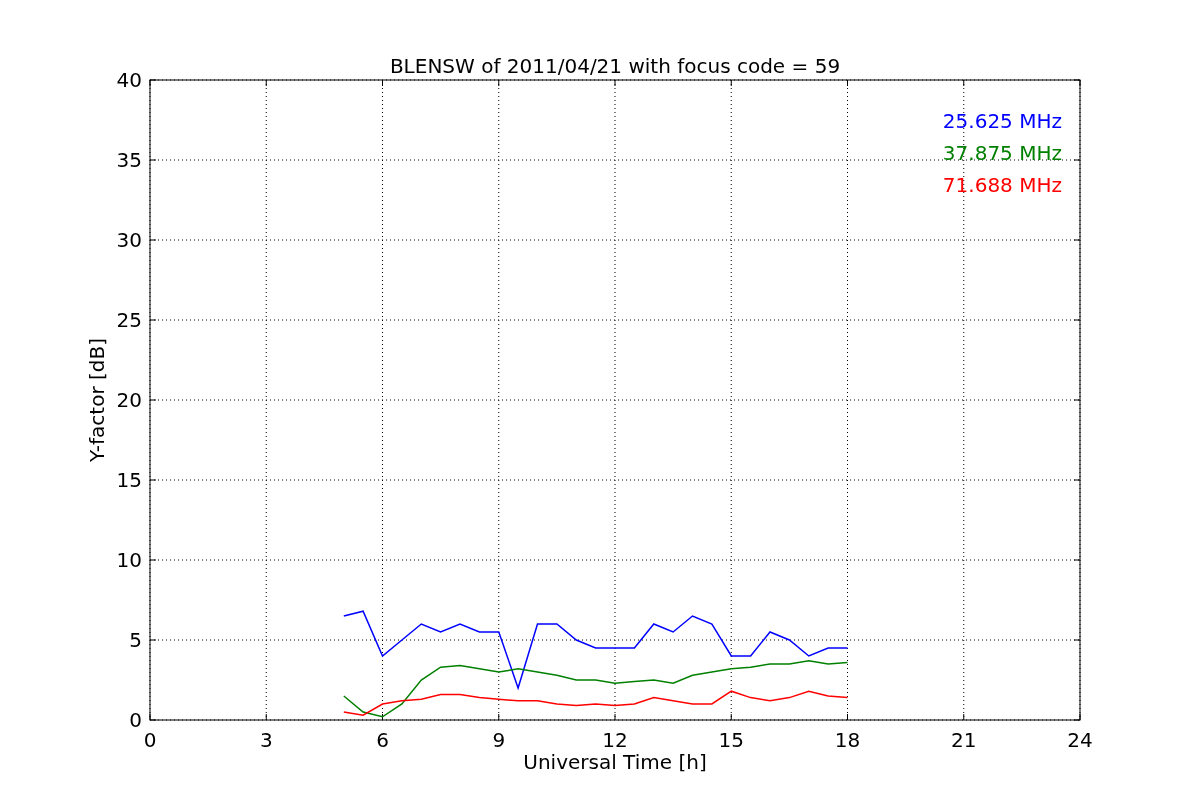 The height and width of the screenshot is (800, 1200). What do you see at coordinates (266, 740) in the screenshot?
I see `tick-label: 3` at bounding box center [266, 740].